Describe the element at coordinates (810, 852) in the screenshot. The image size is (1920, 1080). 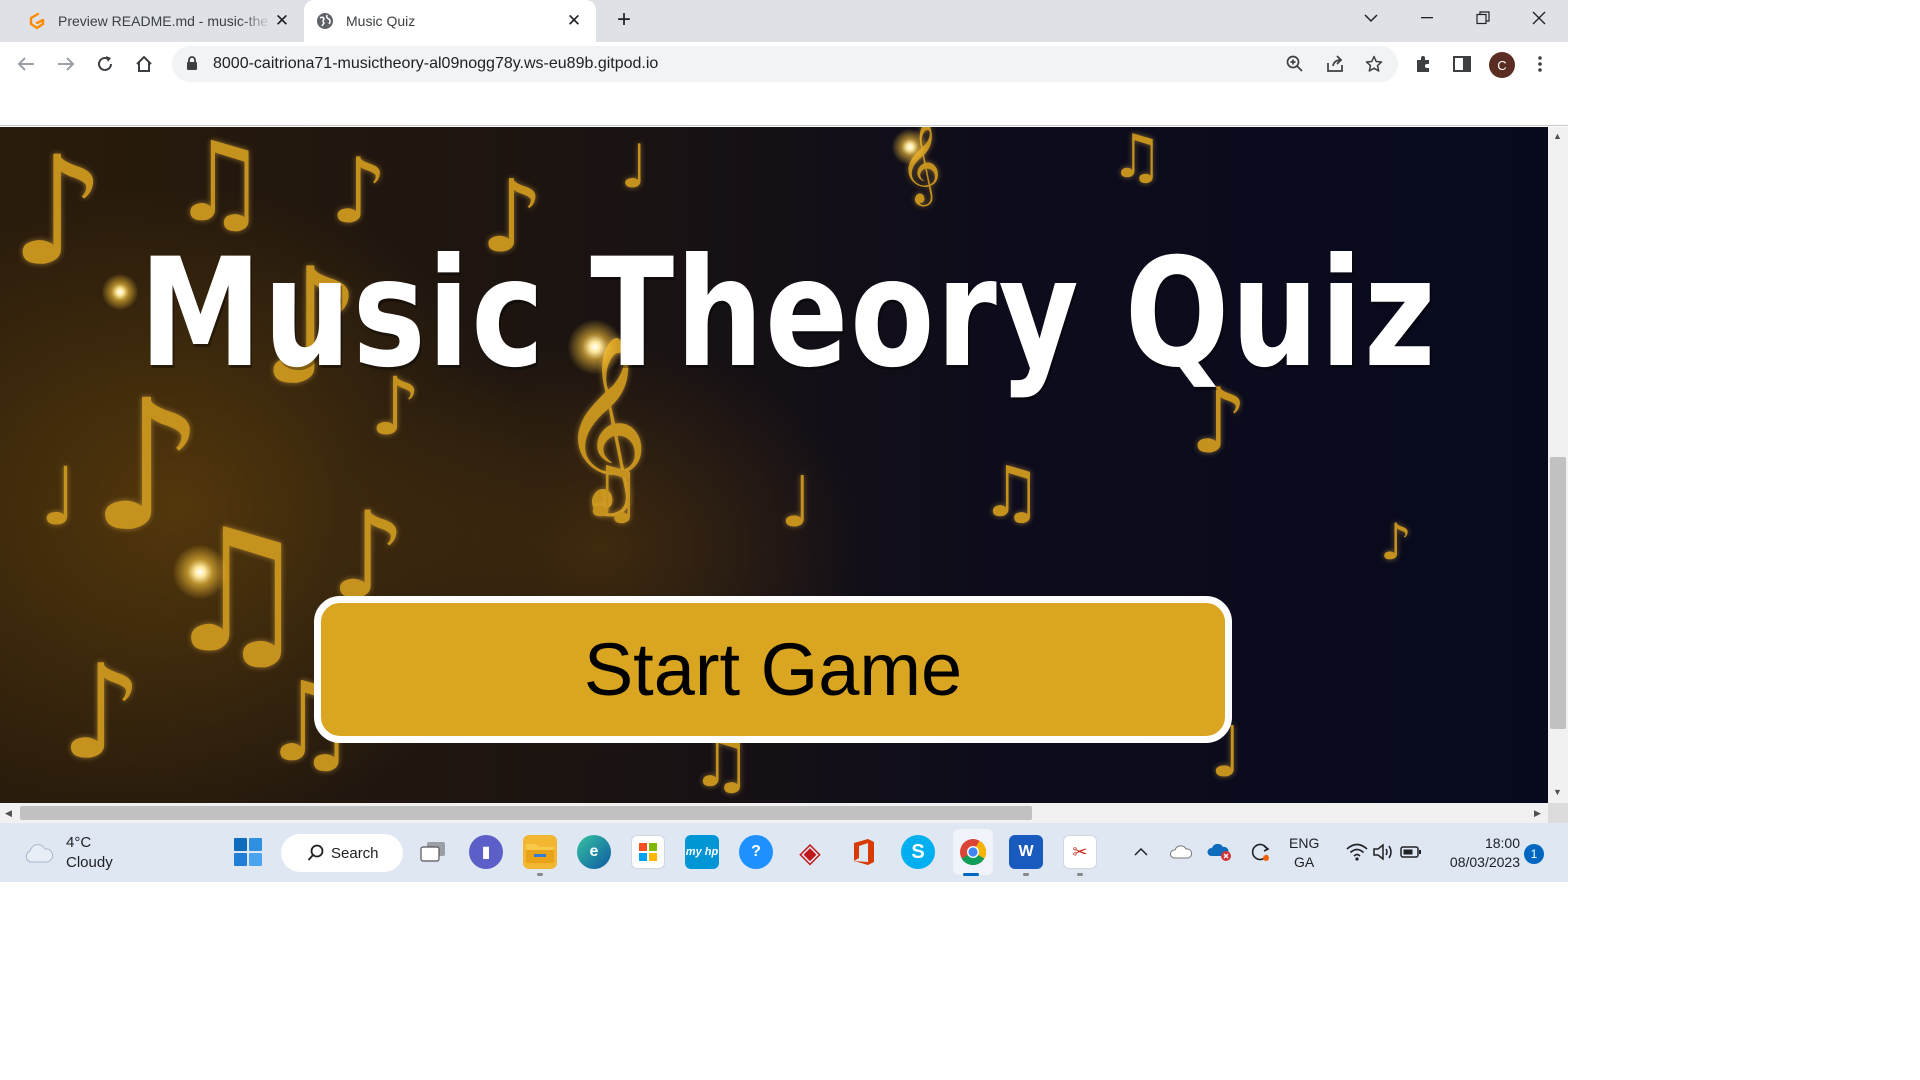
I see `mcafee-icon: ◈` at that location.